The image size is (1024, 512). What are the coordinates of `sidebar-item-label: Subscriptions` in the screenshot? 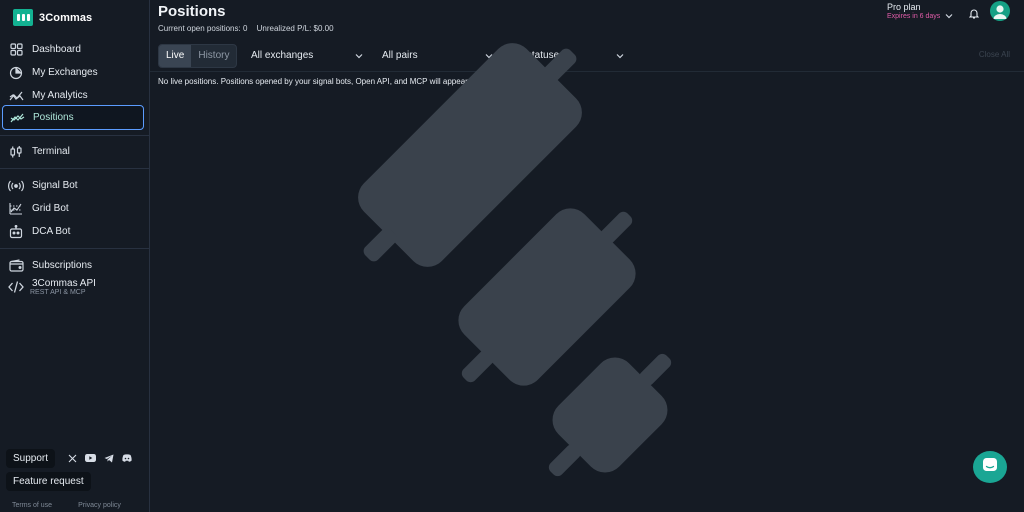 It's located at (62, 265).